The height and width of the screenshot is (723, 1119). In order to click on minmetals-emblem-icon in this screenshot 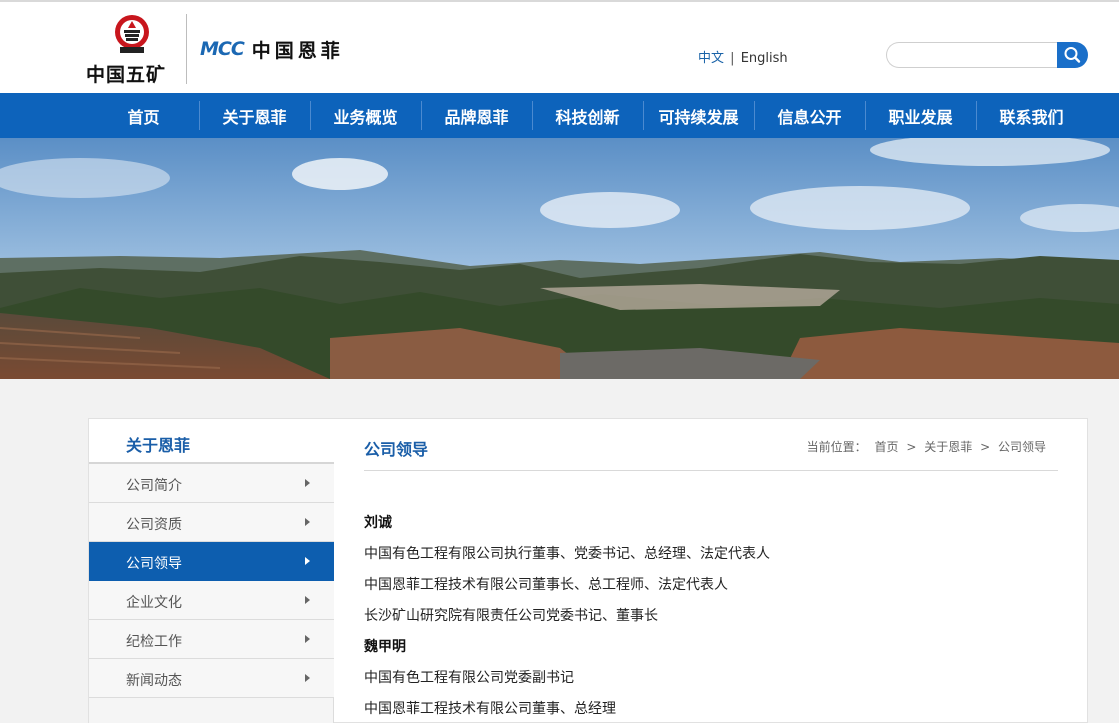, I will do `click(132, 34)`.